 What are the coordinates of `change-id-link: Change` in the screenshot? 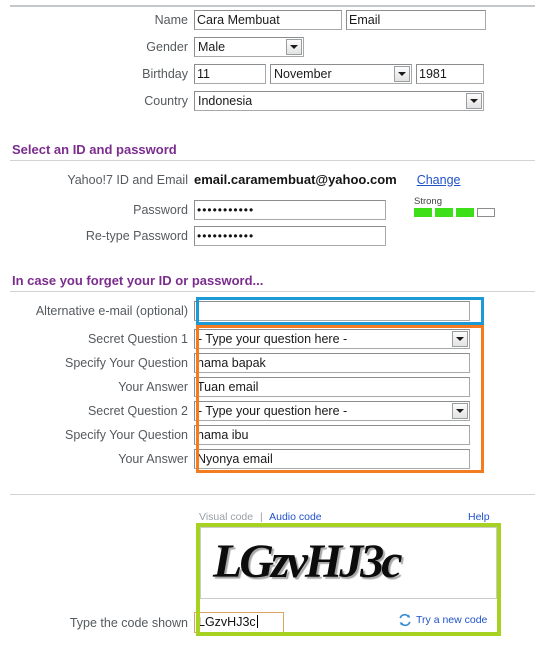 It's located at (439, 180).